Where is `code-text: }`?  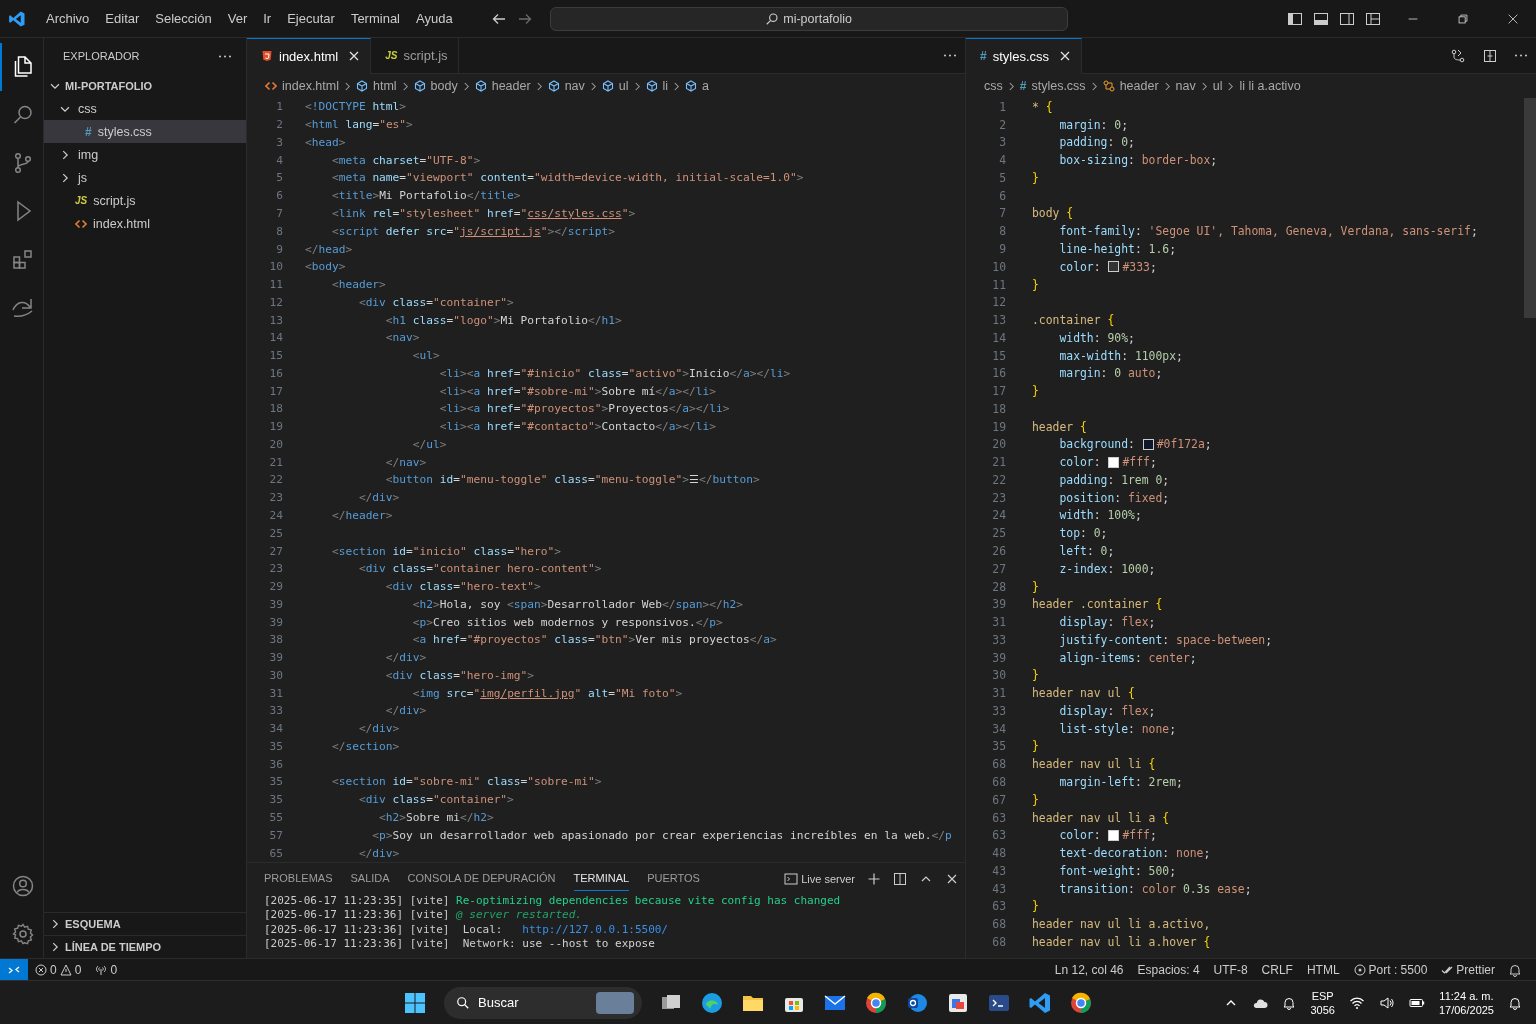 code-text: } is located at coordinates (1035, 746).